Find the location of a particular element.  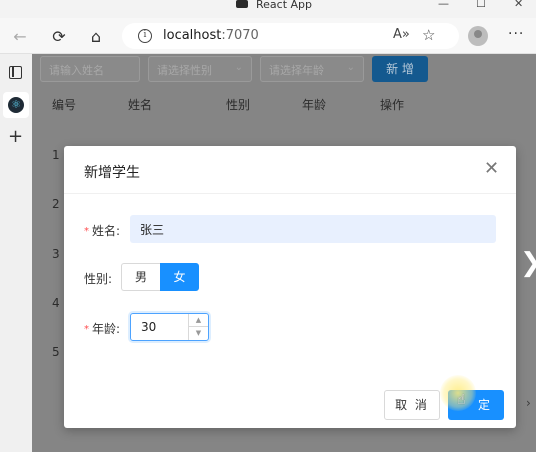

column-header-id: 编号 is located at coordinates (64, 105).